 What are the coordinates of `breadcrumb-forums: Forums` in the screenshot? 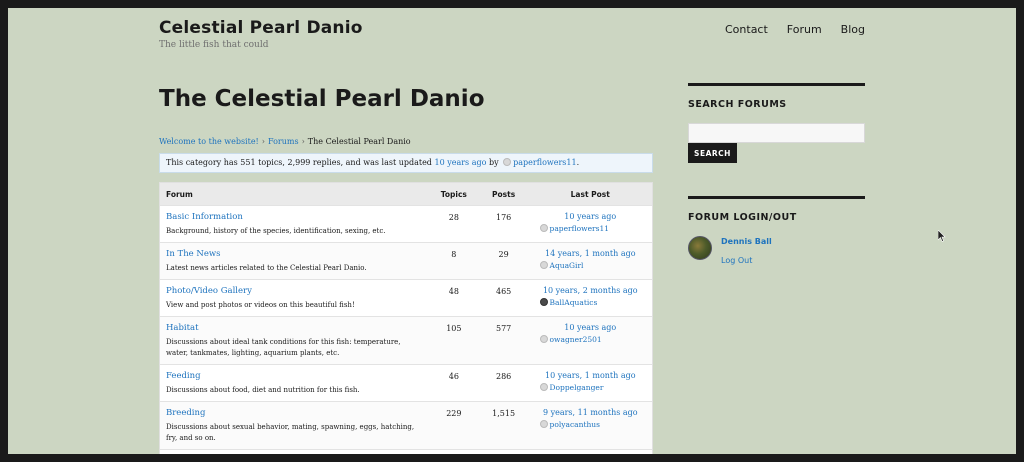 It's located at (283, 141).